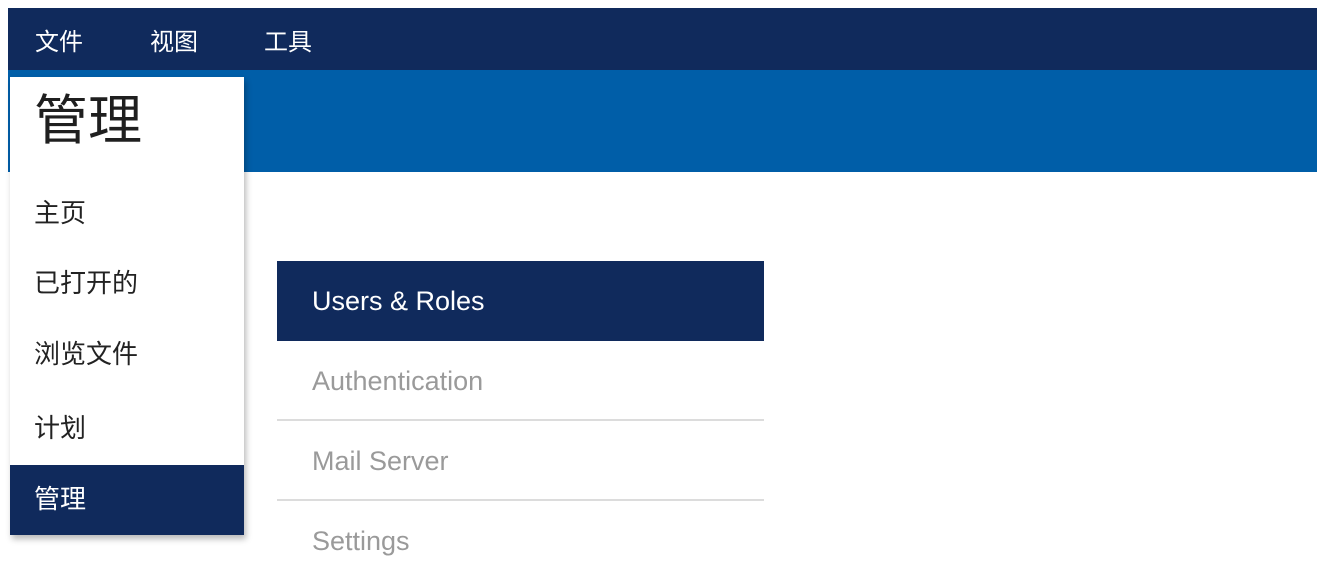 The image size is (1317, 581). I want to click on tab-settings: Settings, so click(520, 541).